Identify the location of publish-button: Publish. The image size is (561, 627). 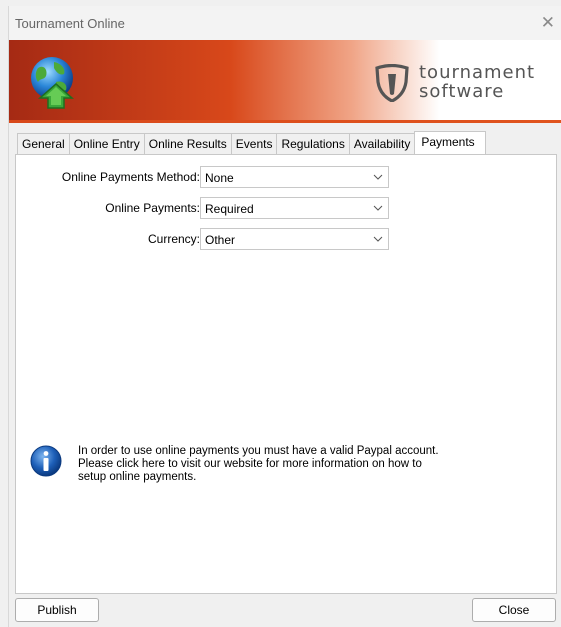
(57, 610).